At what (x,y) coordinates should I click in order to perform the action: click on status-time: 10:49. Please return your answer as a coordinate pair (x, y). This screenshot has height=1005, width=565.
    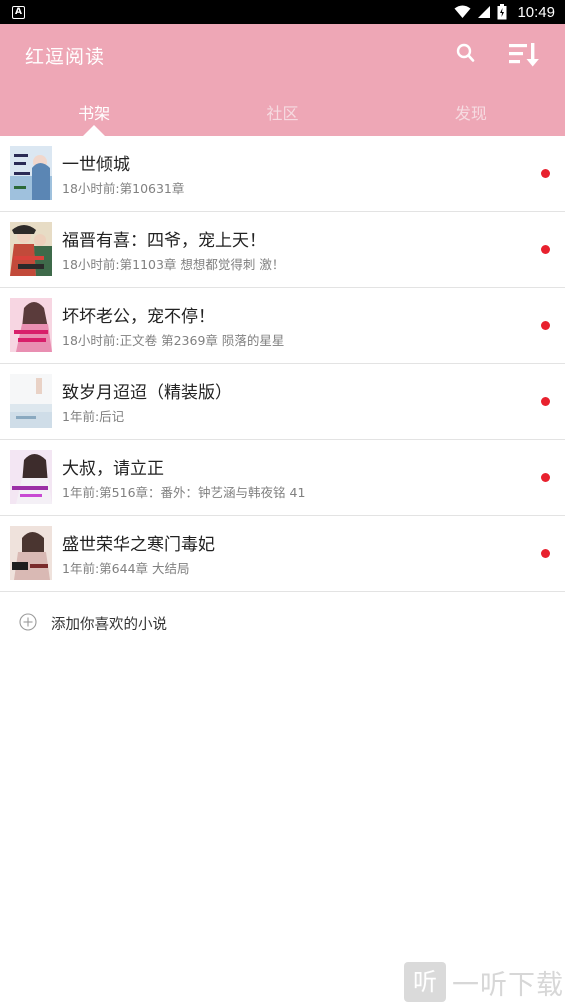
    Looking at the image, I should click on (536, 12).